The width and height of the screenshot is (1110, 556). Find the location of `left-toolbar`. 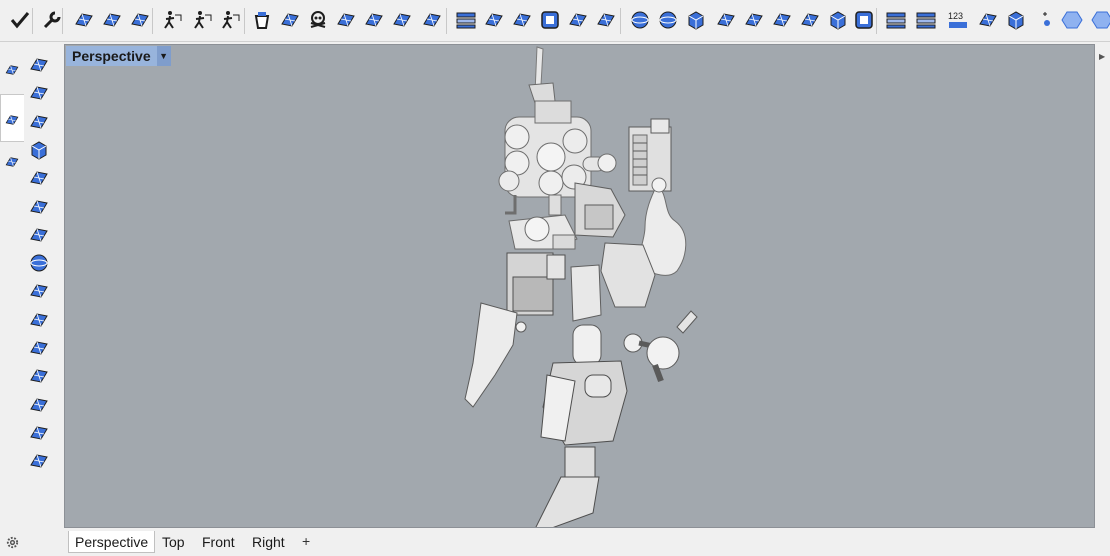

left-toolbar is located at coordinates (39, 261).